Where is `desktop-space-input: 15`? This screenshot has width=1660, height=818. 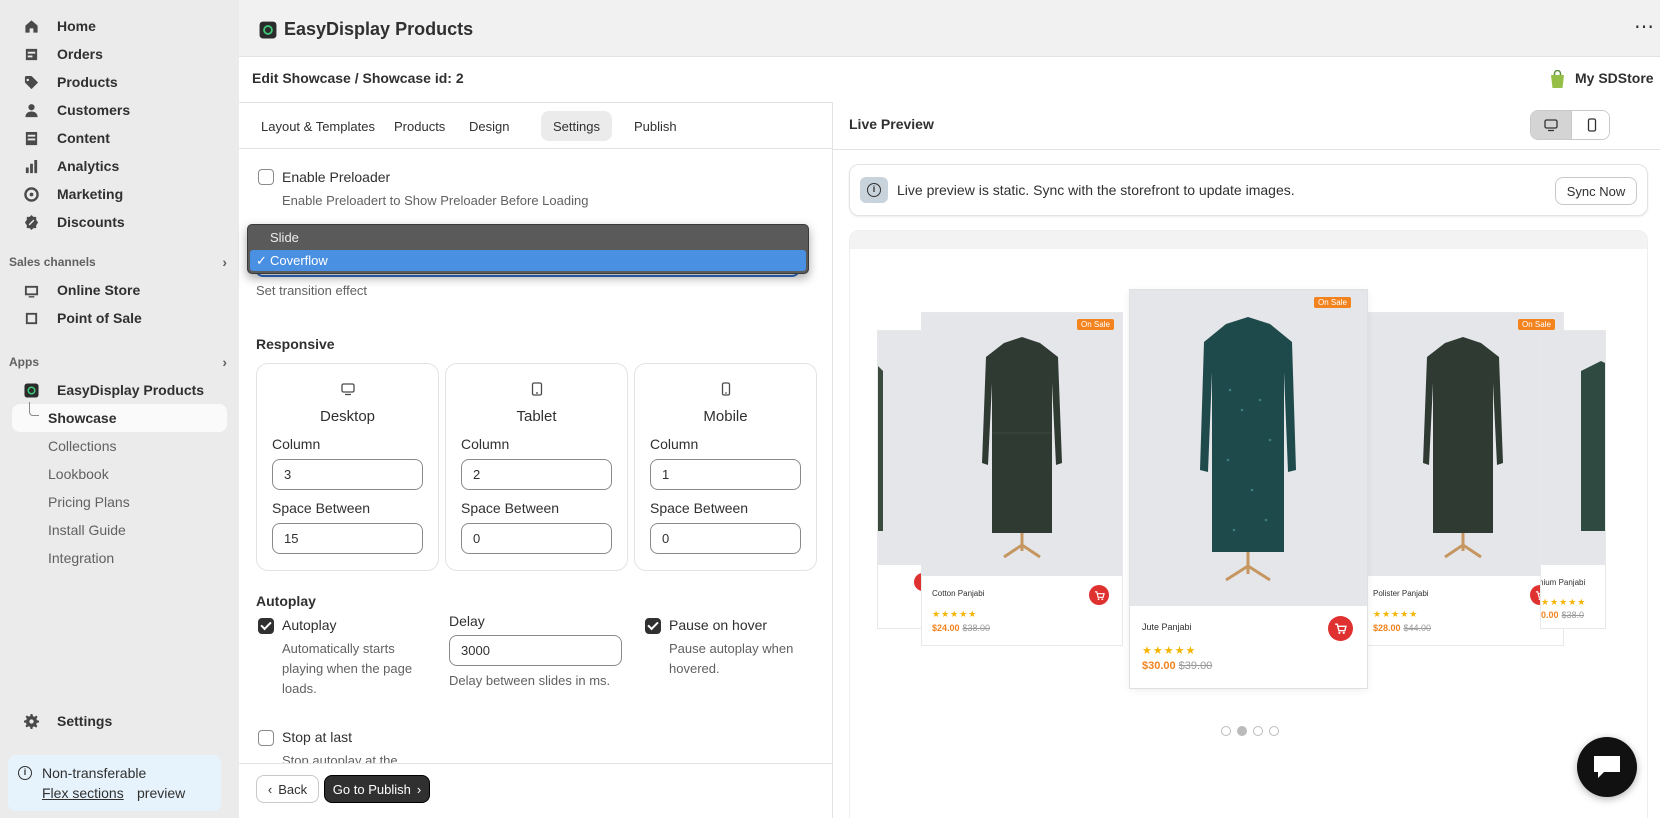 desktop-space-input: 15 is located at coordinates (347, 538).